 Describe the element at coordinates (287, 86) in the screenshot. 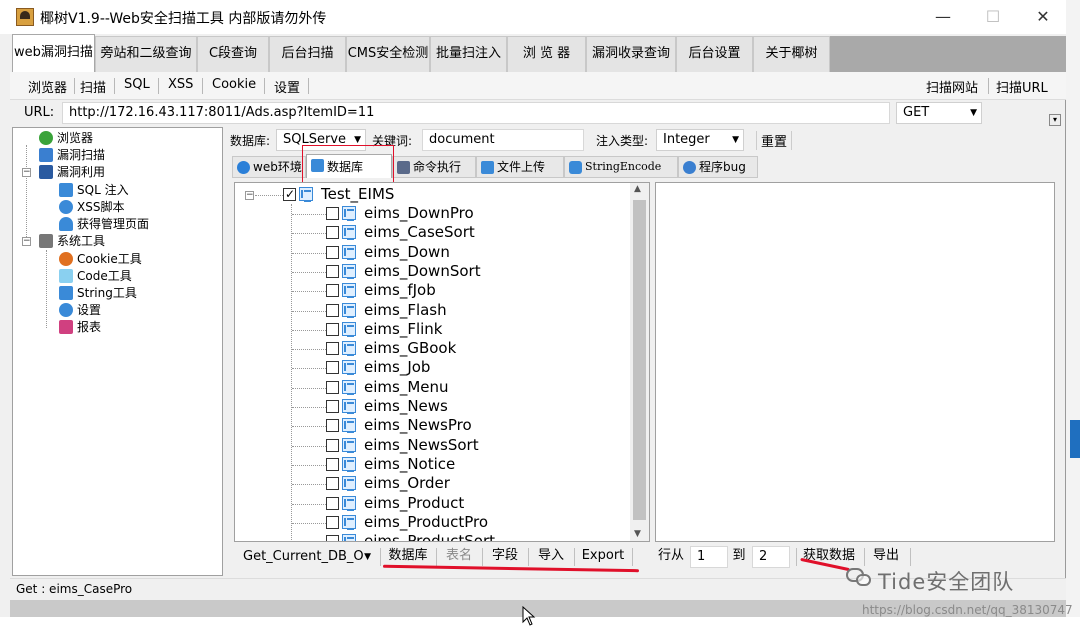

I see `toolbar-settings: 设置` at that location.